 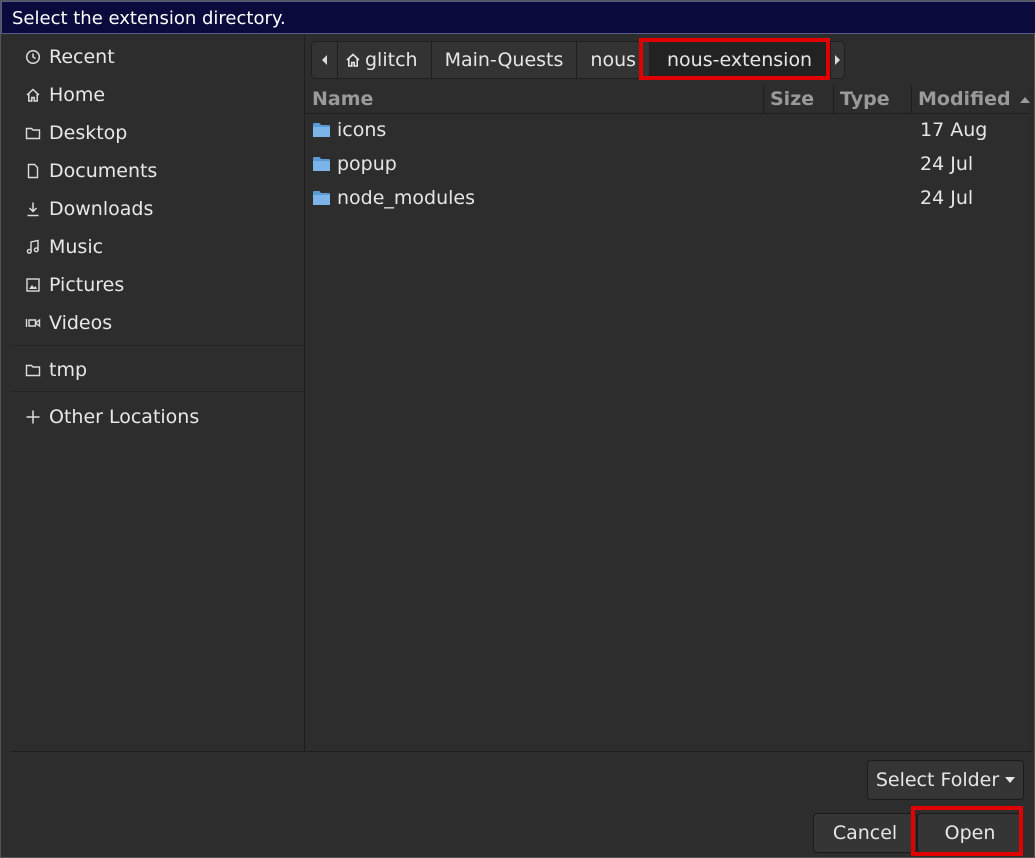 What do you see at coordinates (88, 133) in the screenshot?
I see `sidebar-item-label: Desktop` at bounding box center [88, 133].